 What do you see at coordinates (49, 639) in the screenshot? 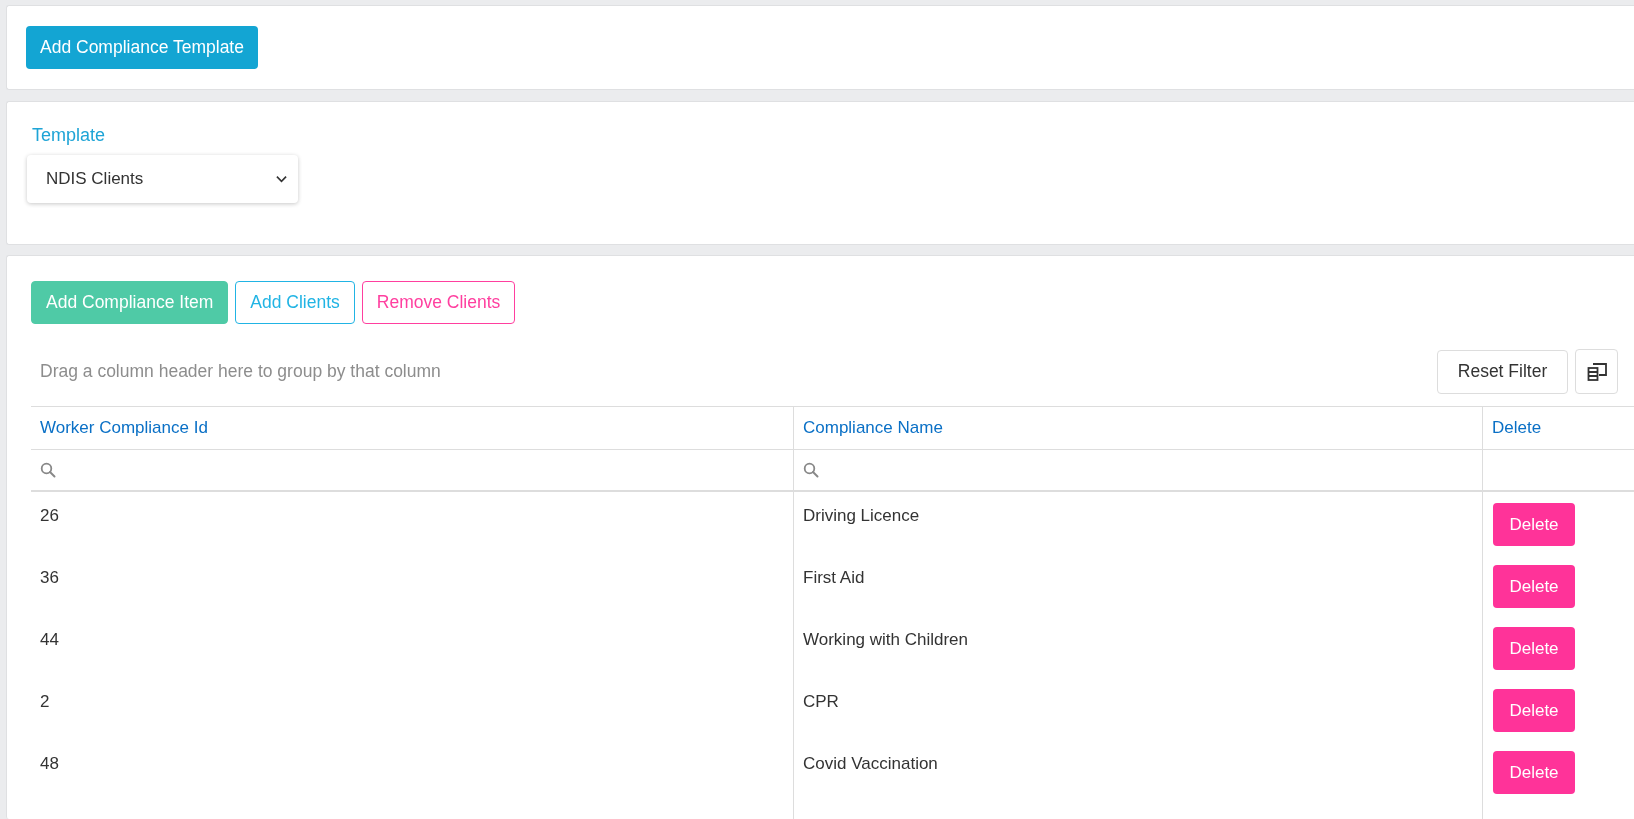
I see `table-cell: 44` at bounding box center [49, 639].